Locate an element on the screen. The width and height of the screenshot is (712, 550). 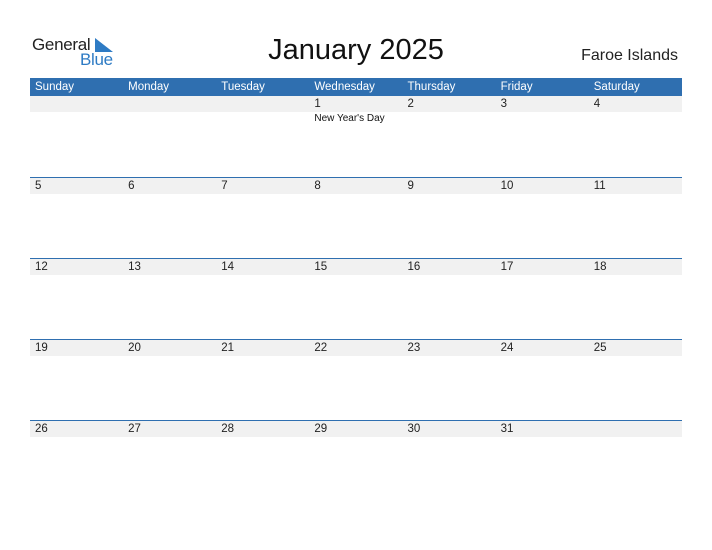
events-row: New Year's Day is located at coordinates (356, 119).